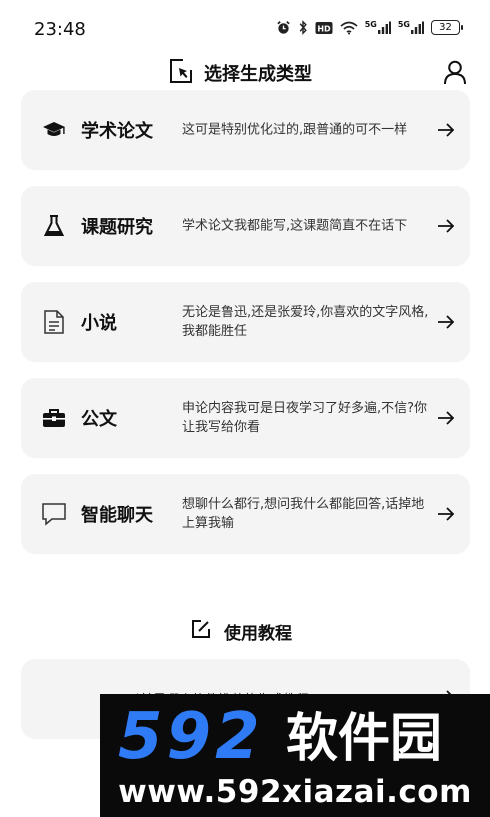 The width and height of the screenshot is (490, 817). What do you see at coordinates (305, 418) in the screenshot?
I see `card-description: 申论内容我可是日夜学习了好多遍,不信?你让我写给你看` at bounding box center [305, 418].